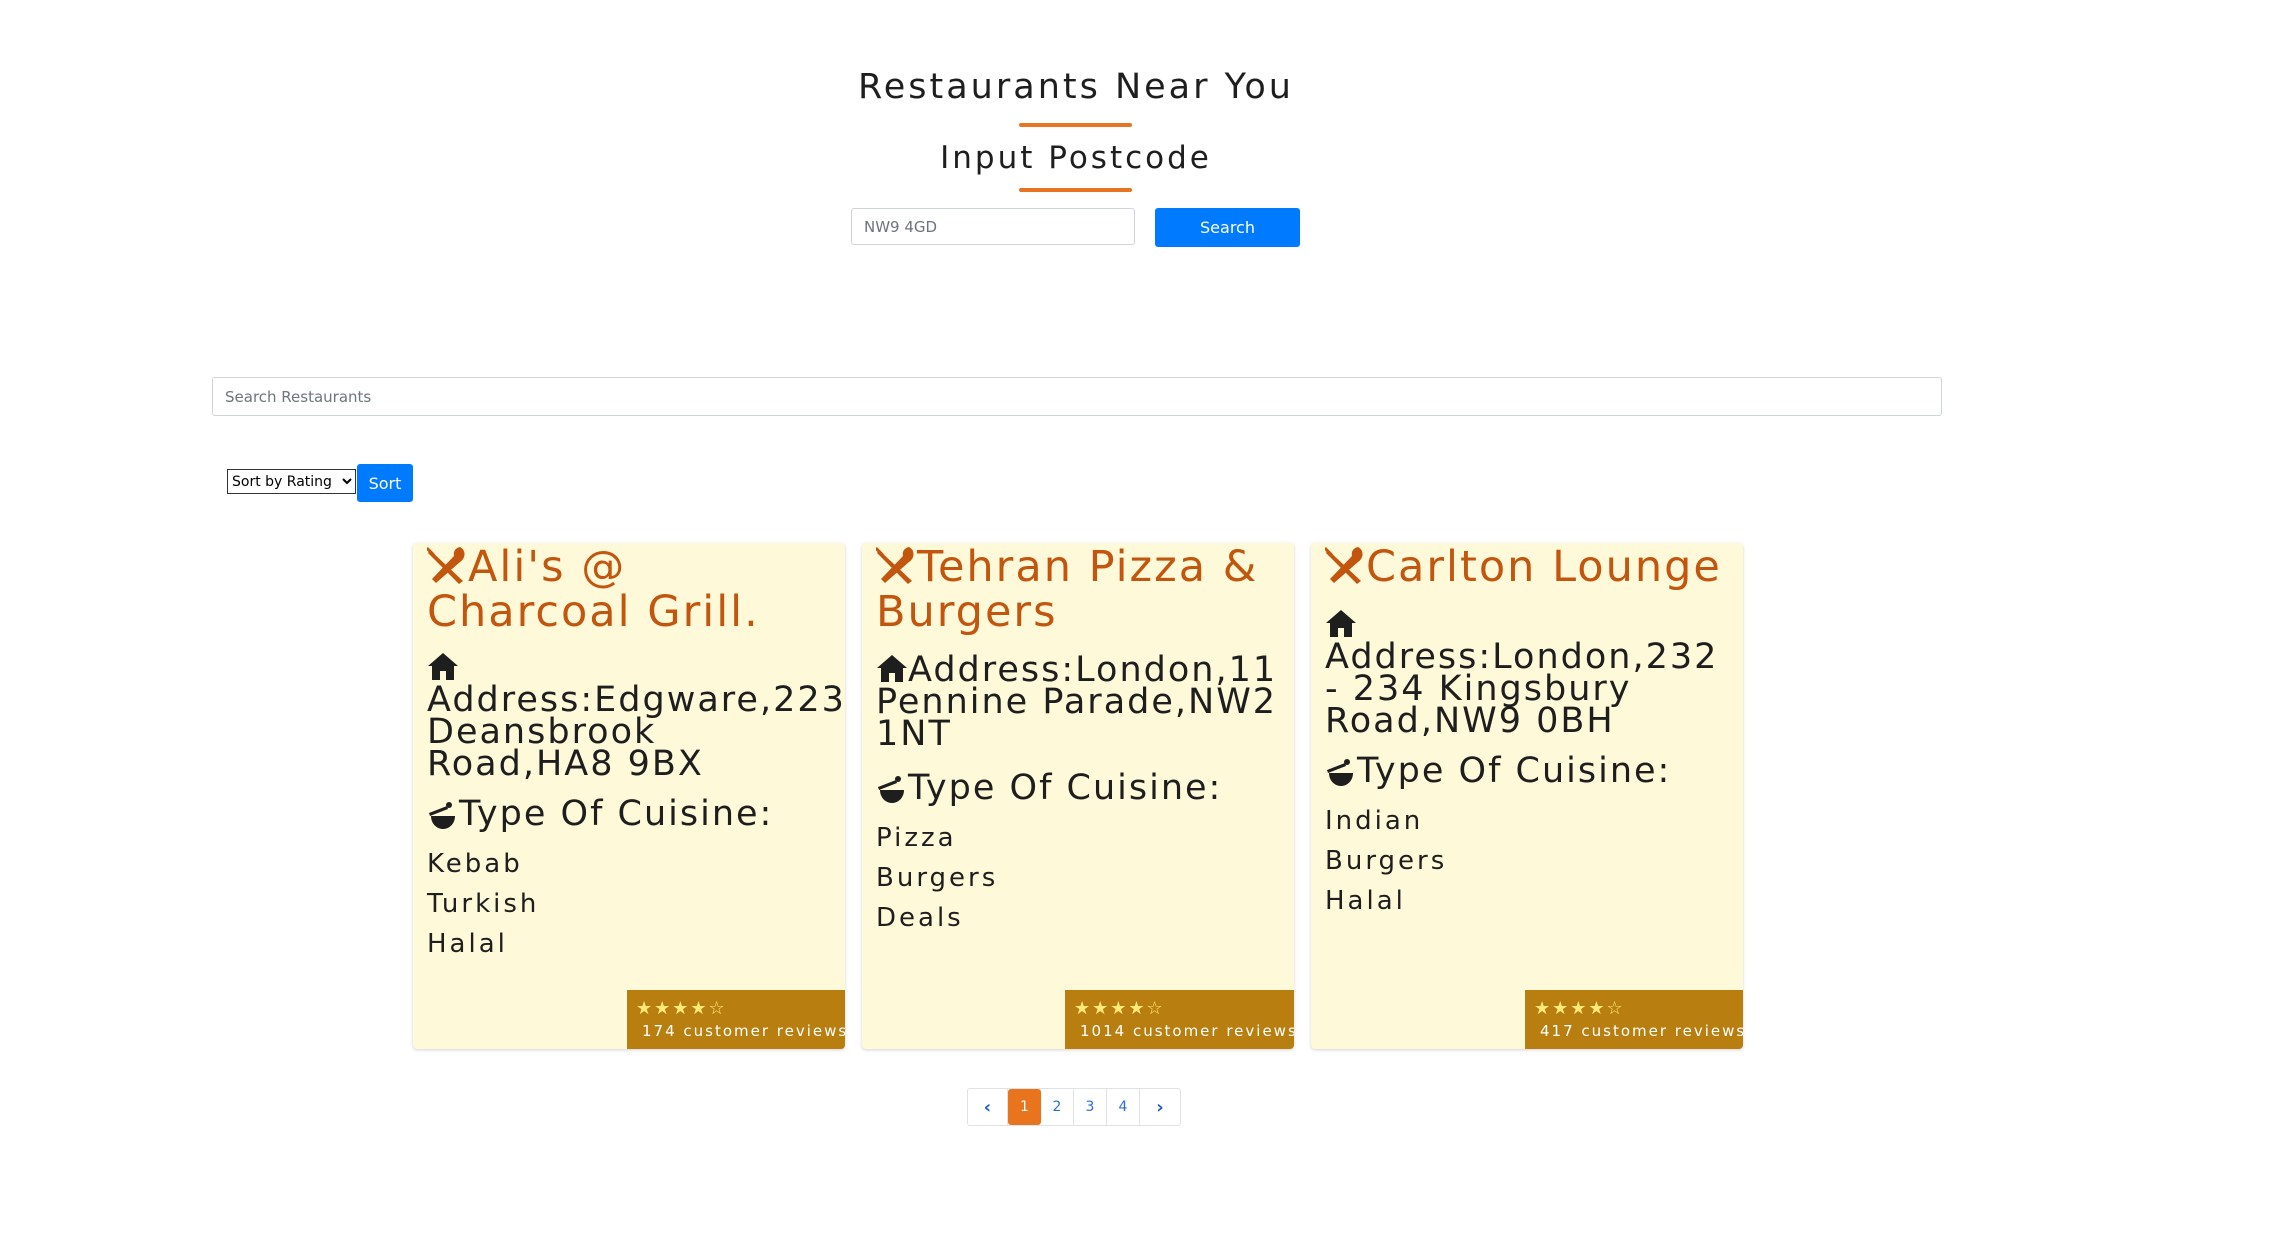 This screenshot has width=2295, height=1252. Describe the element at coordinates (743, 1031) in the screenshot. I see `review-count: 174 customer reviews` at that location.